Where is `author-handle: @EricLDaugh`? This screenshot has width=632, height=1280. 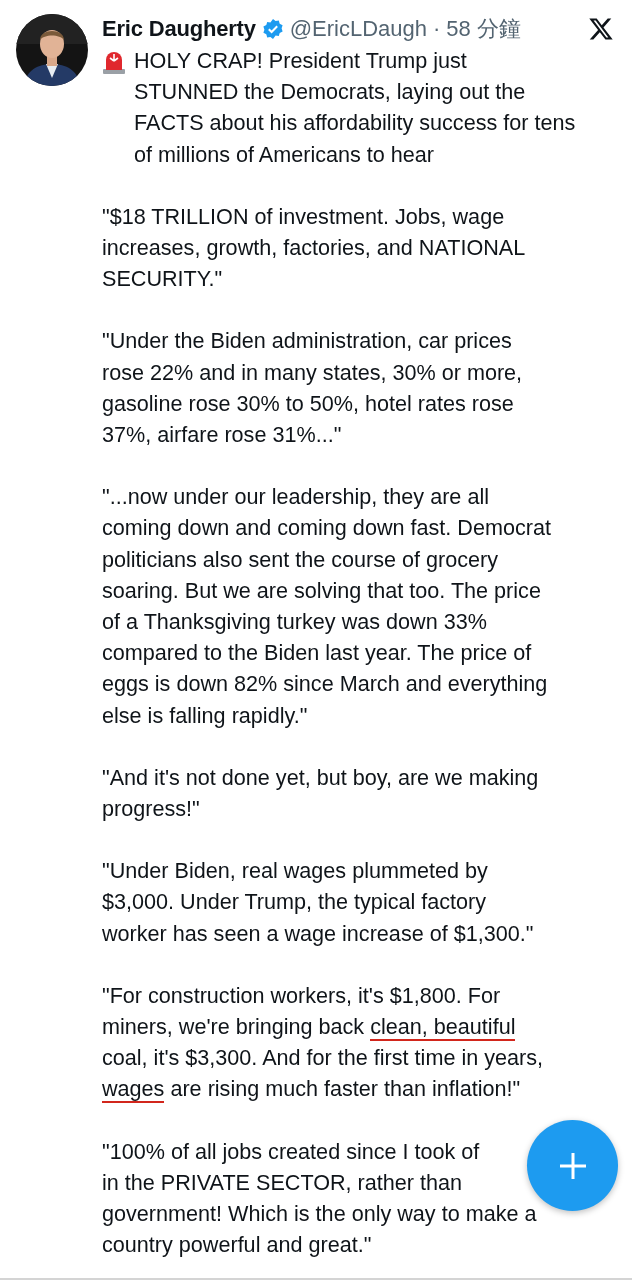 author-handle: @EricLDaugh is located at coordinates (358, 29).